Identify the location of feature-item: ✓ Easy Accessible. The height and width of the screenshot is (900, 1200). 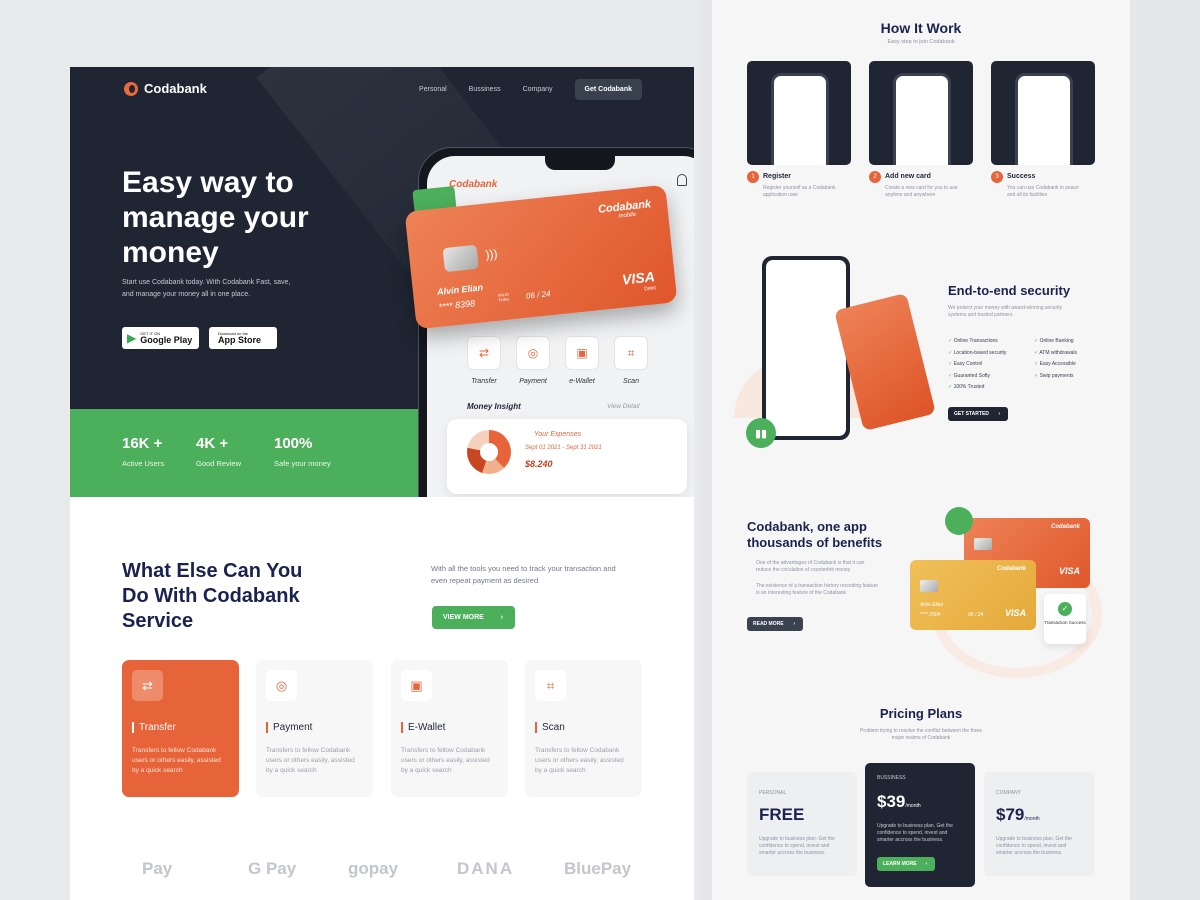
(1055, 364).